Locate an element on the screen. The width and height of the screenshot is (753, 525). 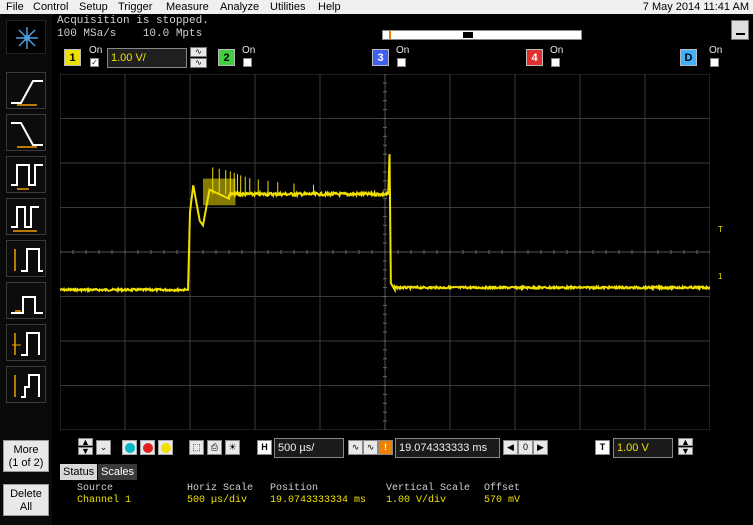
red-marker-button is located at coordinates (147, 447).